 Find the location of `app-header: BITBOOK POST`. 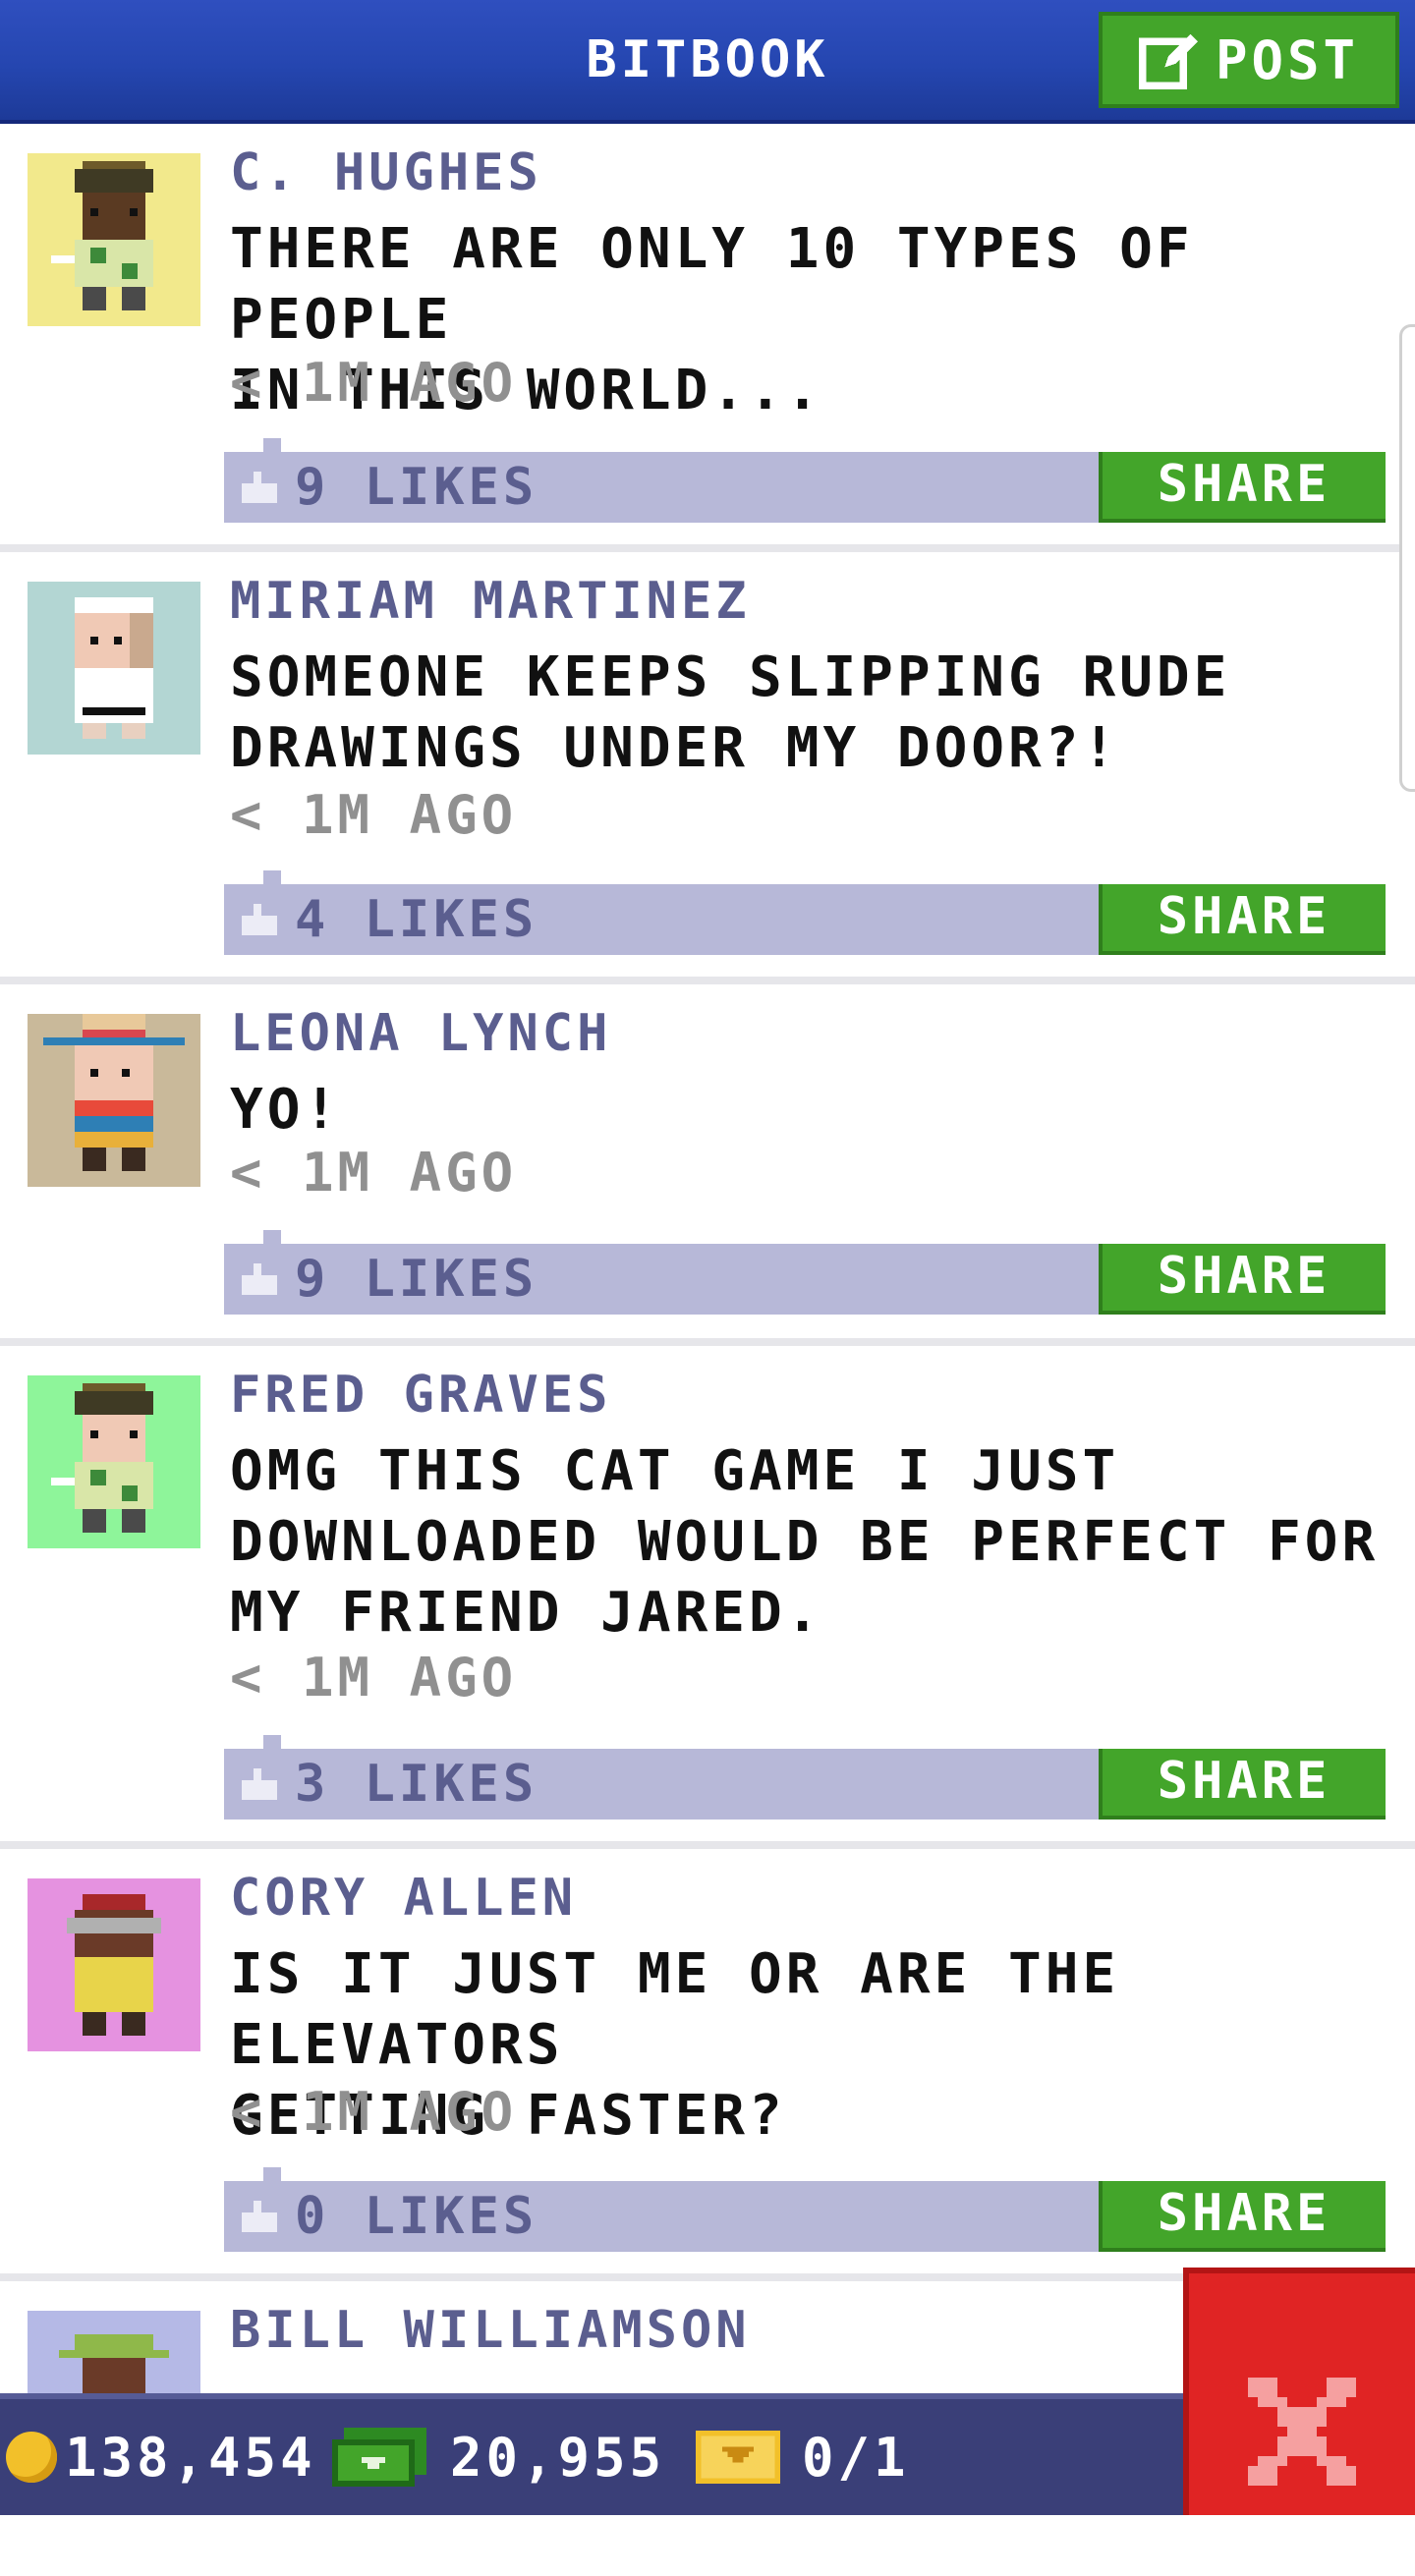

app-header: BITBOOK POST is located at coordinates (707, 62).